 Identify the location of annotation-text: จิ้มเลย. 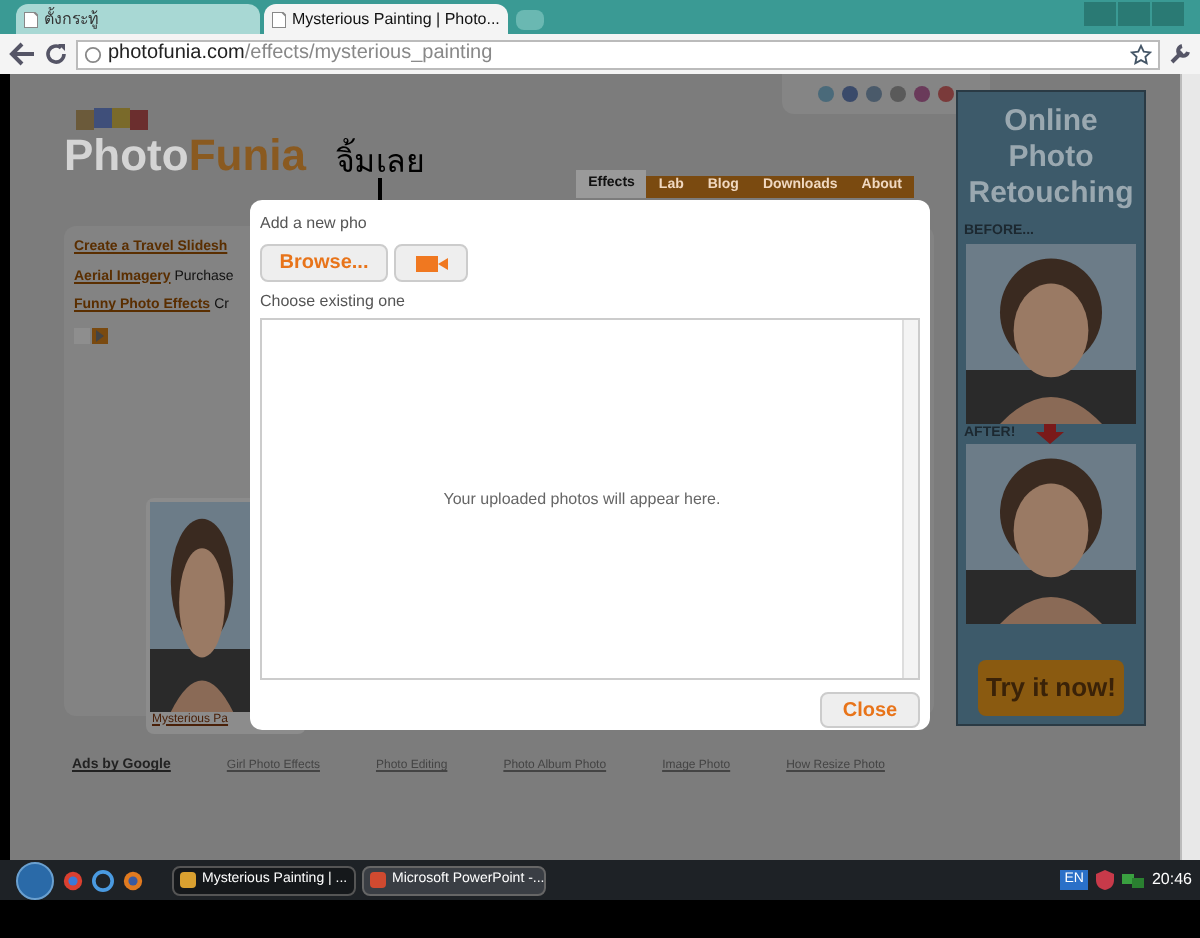
(380, 160).